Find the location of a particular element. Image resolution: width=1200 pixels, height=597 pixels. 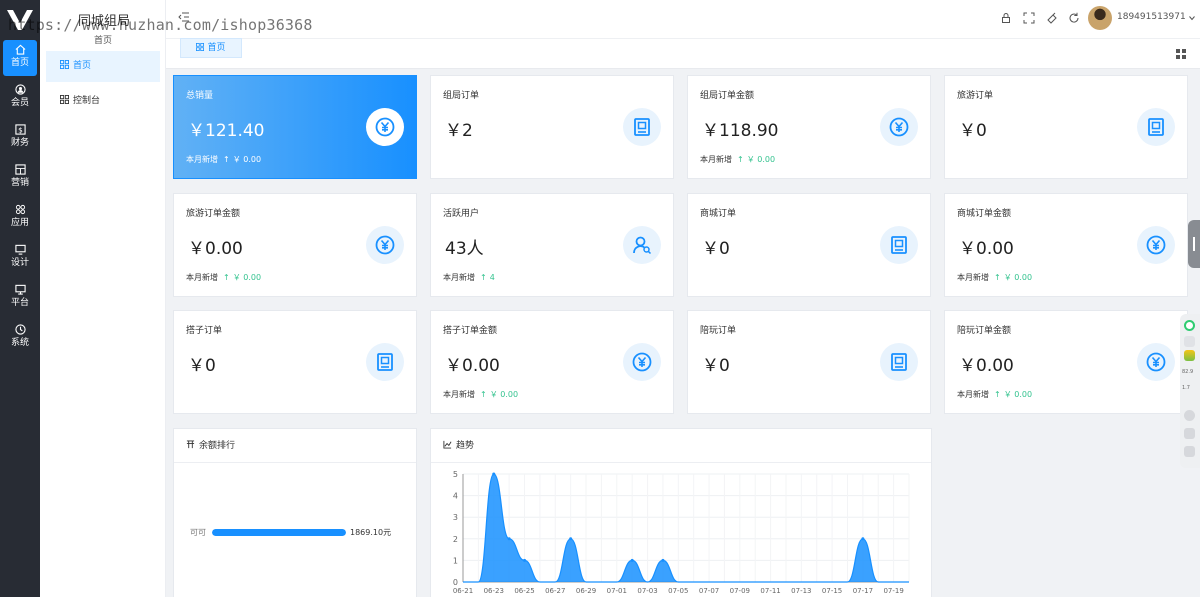

tab-home: 首页 is located at coordinates (211, 48).